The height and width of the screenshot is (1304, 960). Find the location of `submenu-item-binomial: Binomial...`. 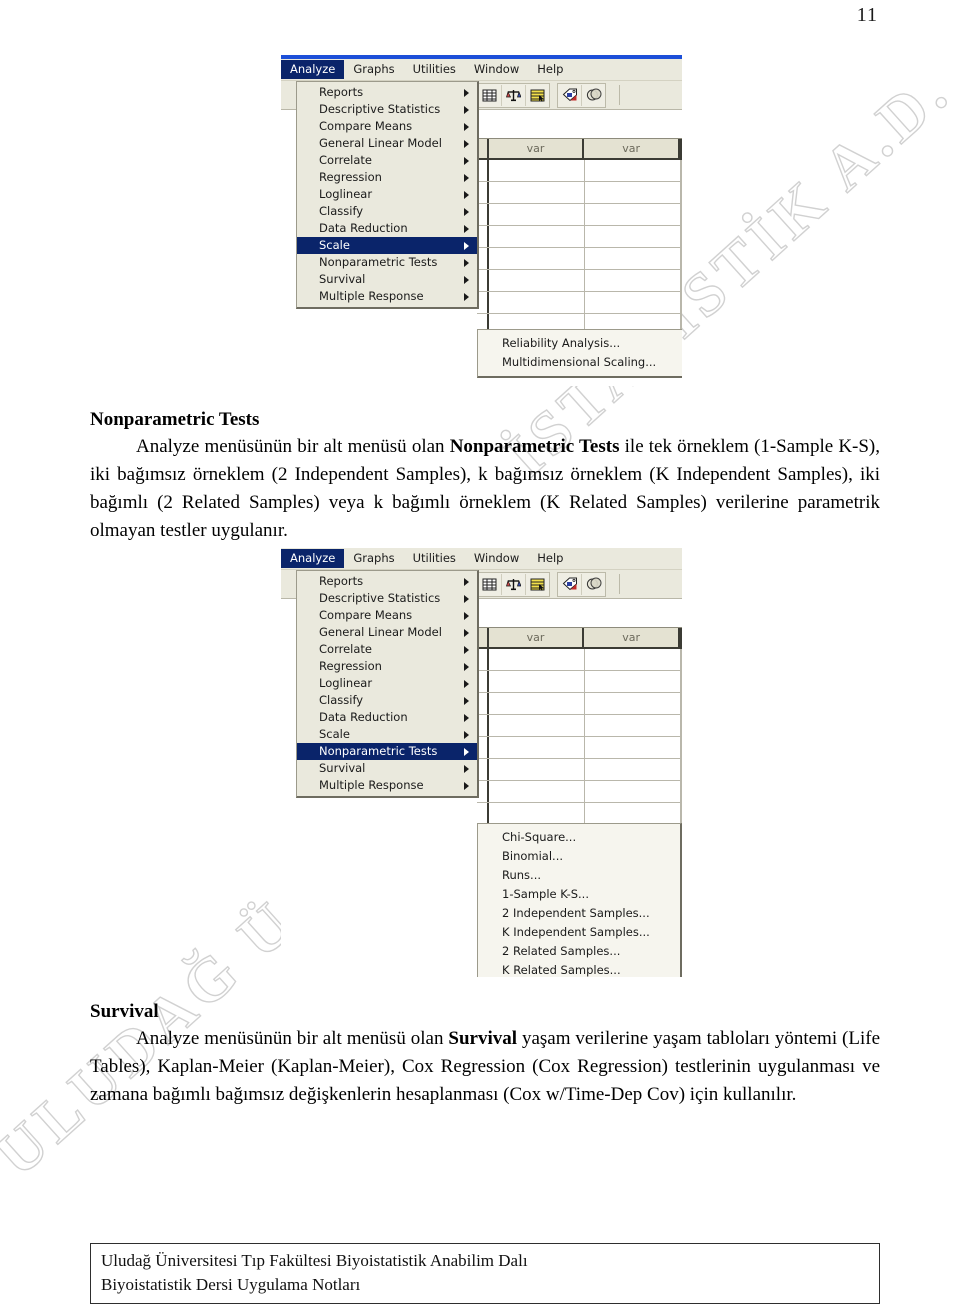

submenu-item-binomial: Binomial... is located at coordinates (579, 856).